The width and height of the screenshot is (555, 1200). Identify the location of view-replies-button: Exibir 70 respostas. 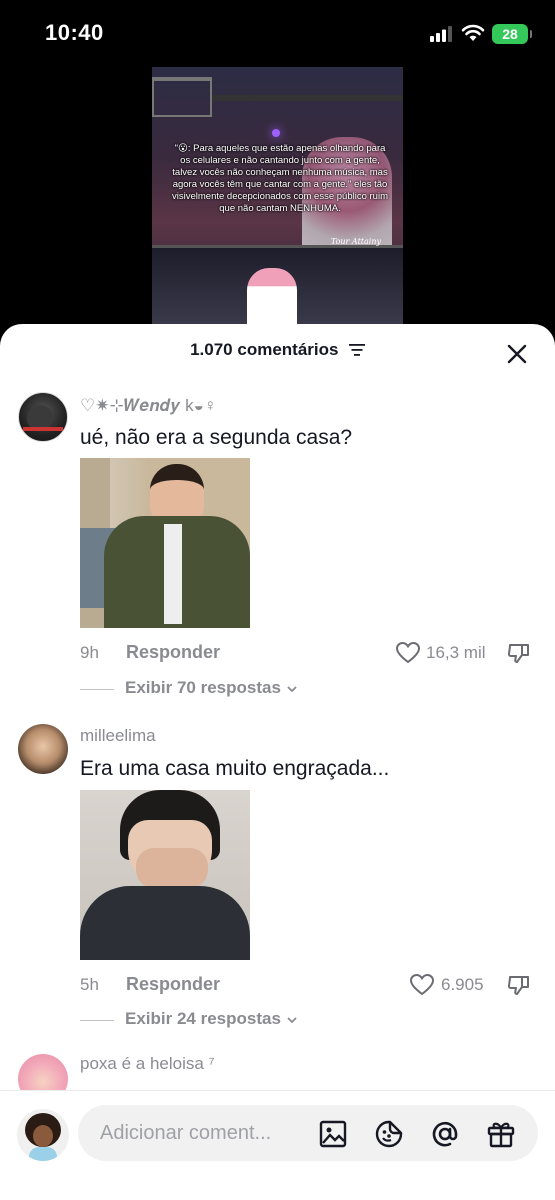
(211, 688).